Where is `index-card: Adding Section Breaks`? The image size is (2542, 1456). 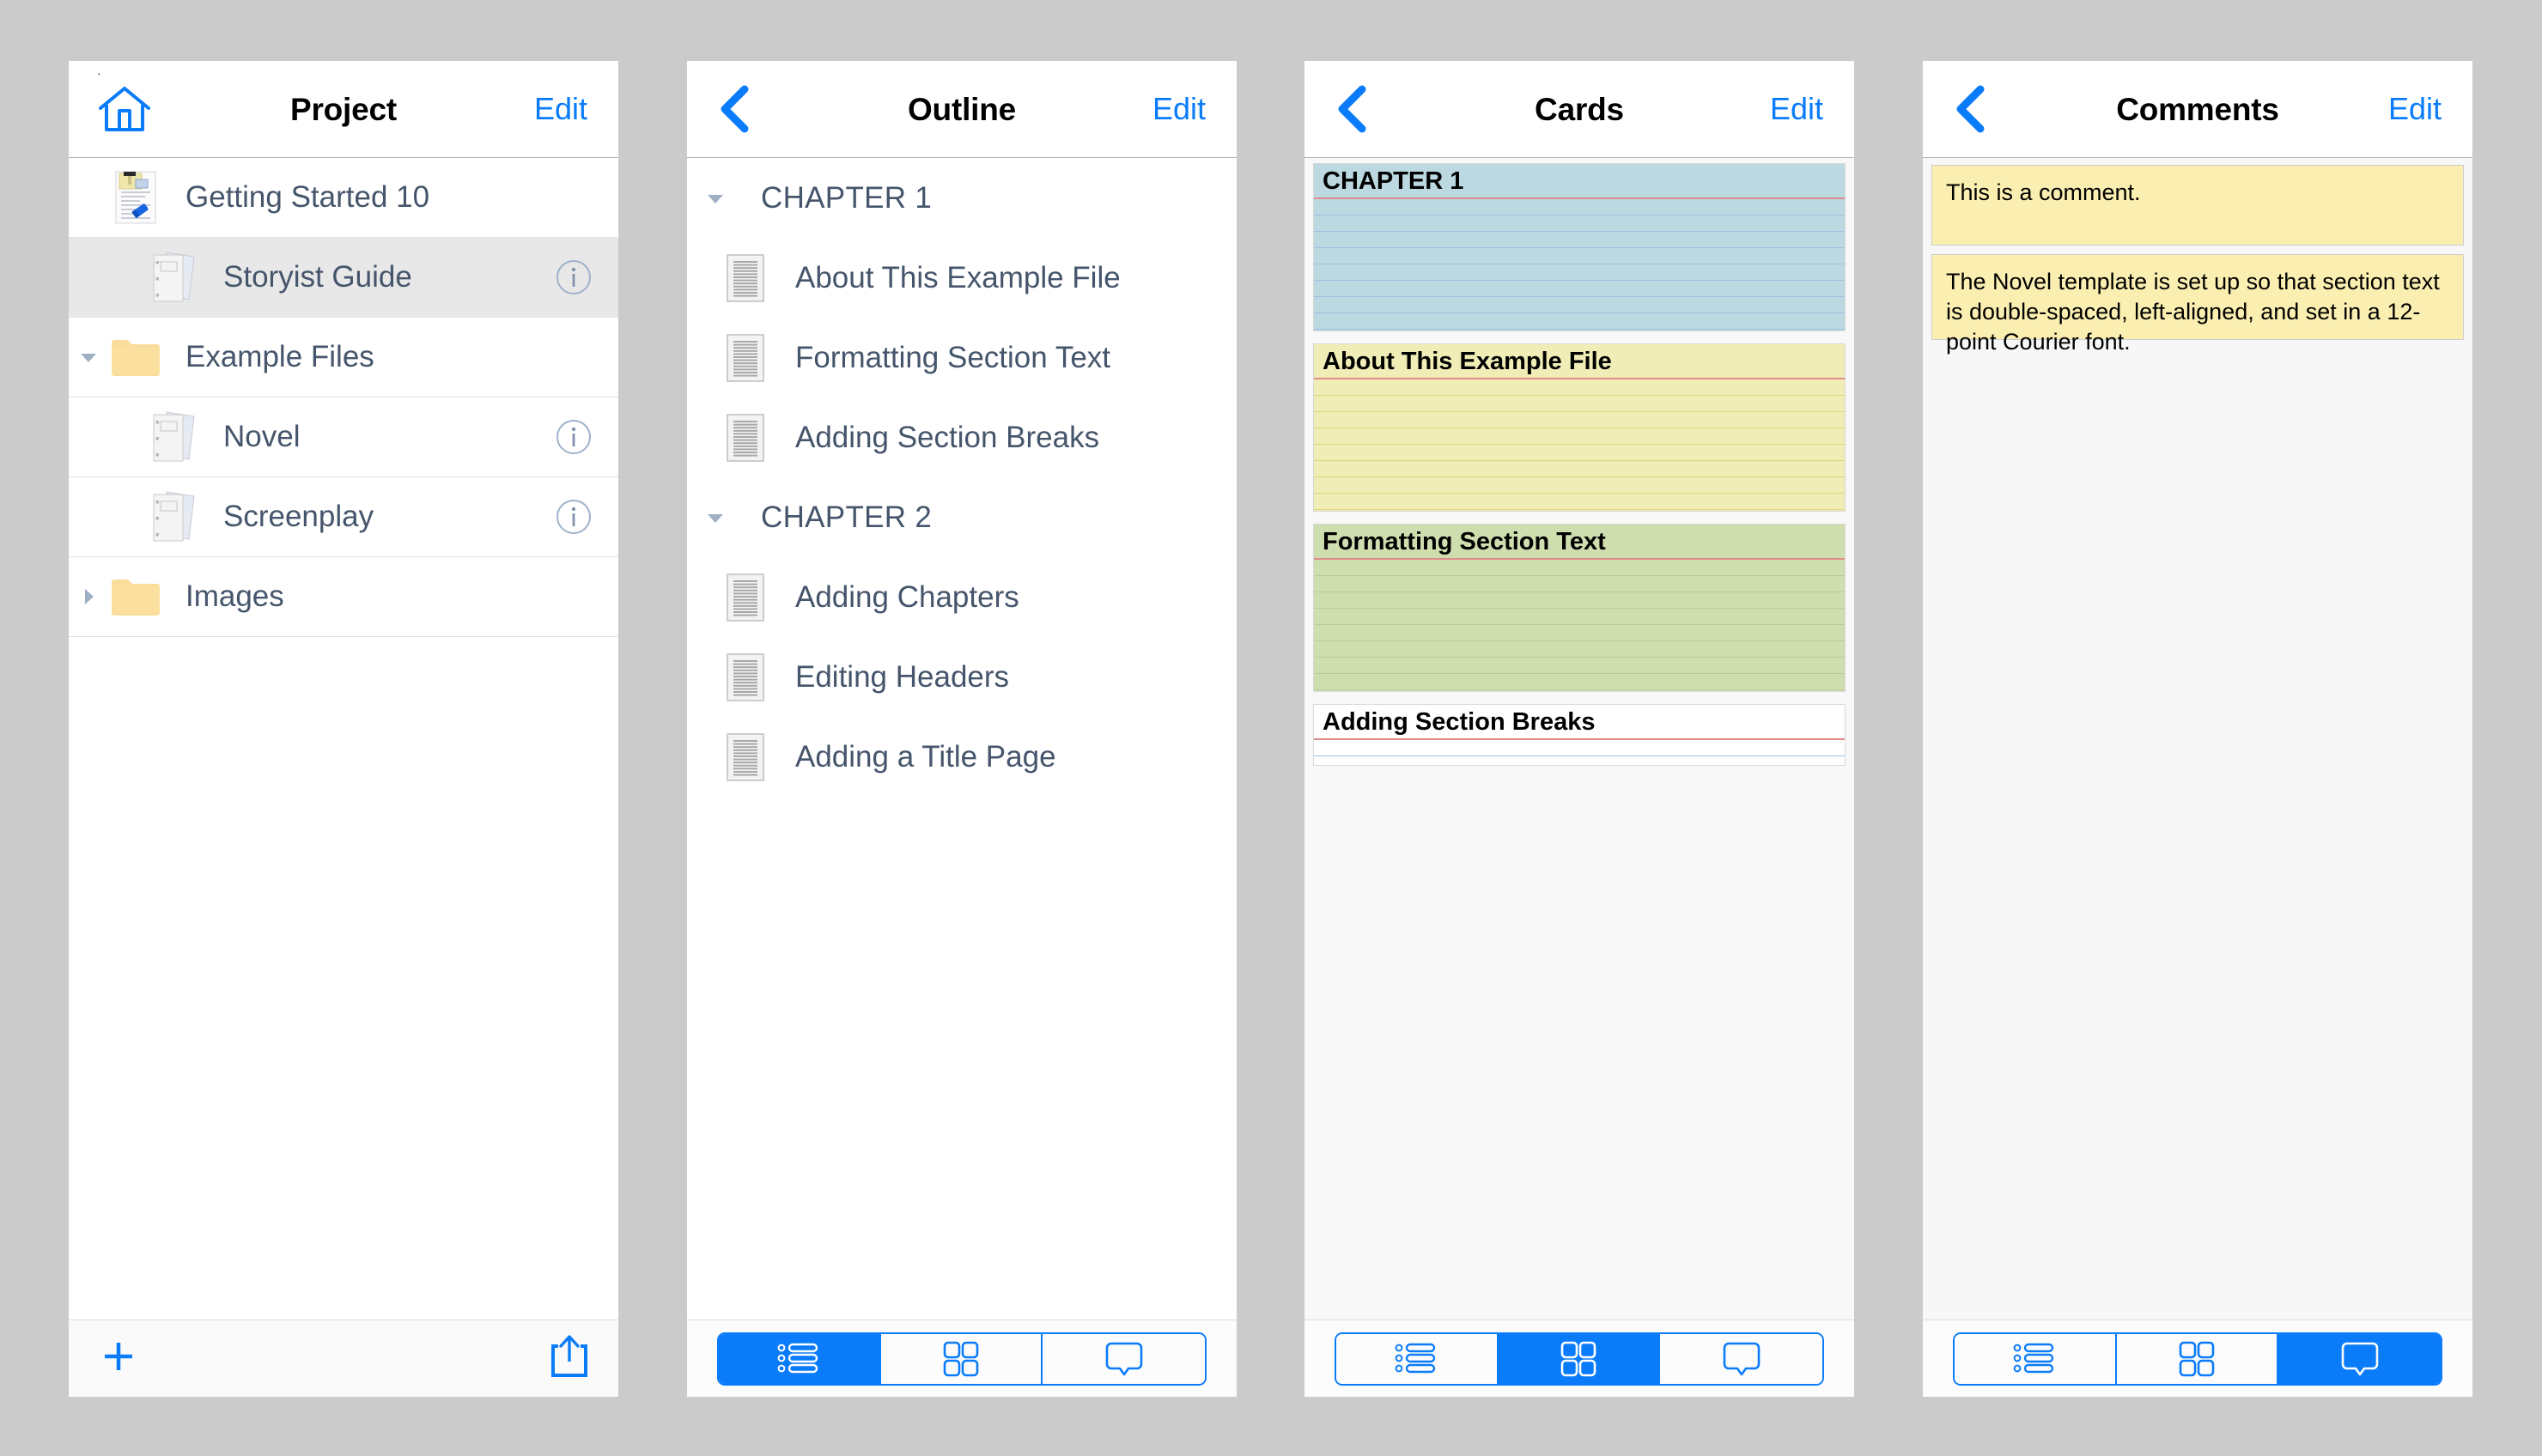
index-card: Adding Section Breaks is located at coordinates (1580, 735).